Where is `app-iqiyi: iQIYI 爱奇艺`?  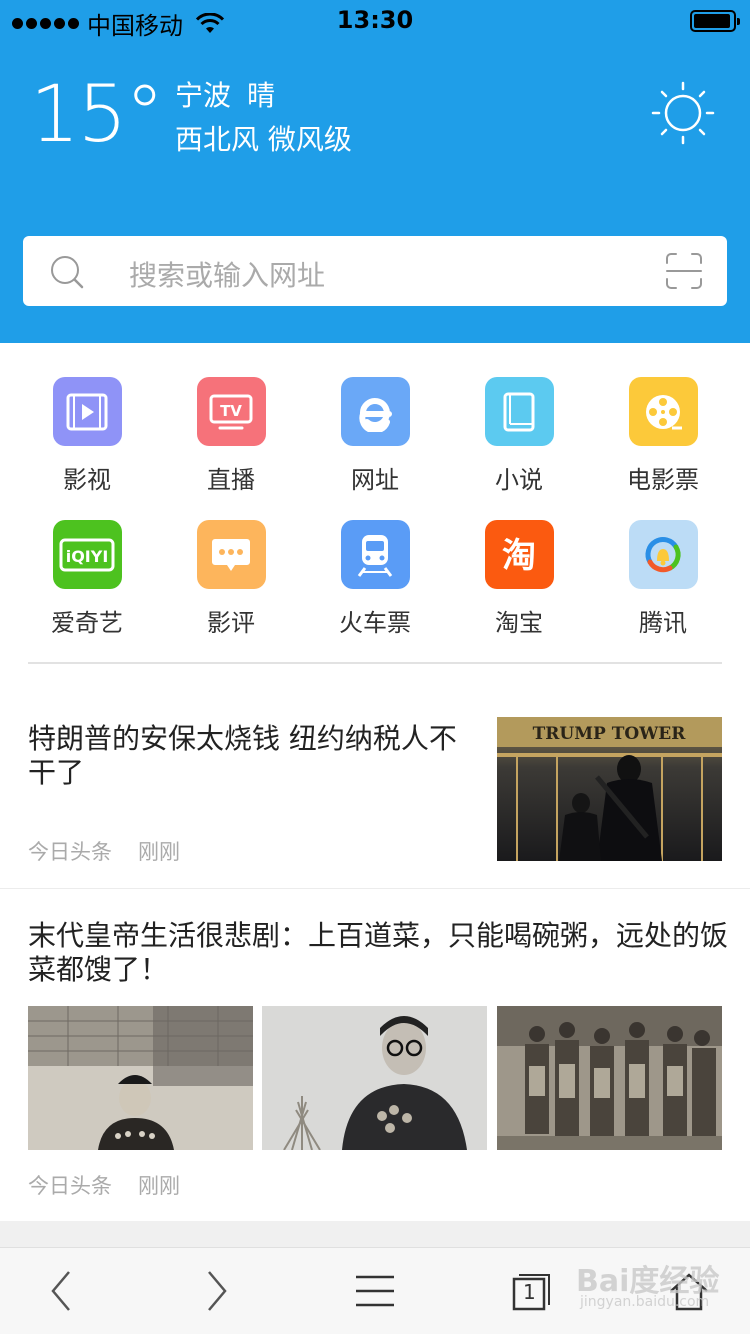 app-iqiyi: iQIYI 爱奇艺 is located at coordinates (87, 579).